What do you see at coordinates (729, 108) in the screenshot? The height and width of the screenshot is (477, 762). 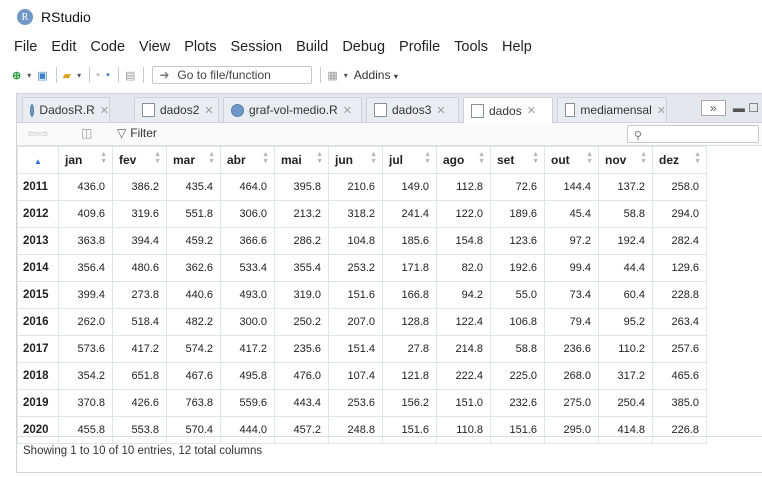 I see `tab-controls: » ▬ ☐` at bounding box center [729, 108].